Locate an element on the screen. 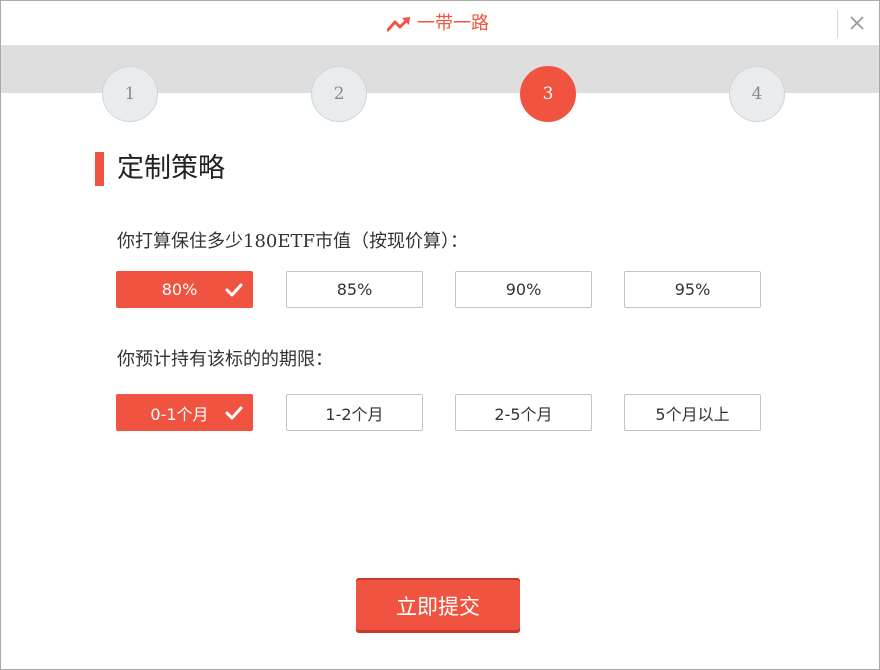  section-title: 定制策略 is located at coordinates (171, 168).